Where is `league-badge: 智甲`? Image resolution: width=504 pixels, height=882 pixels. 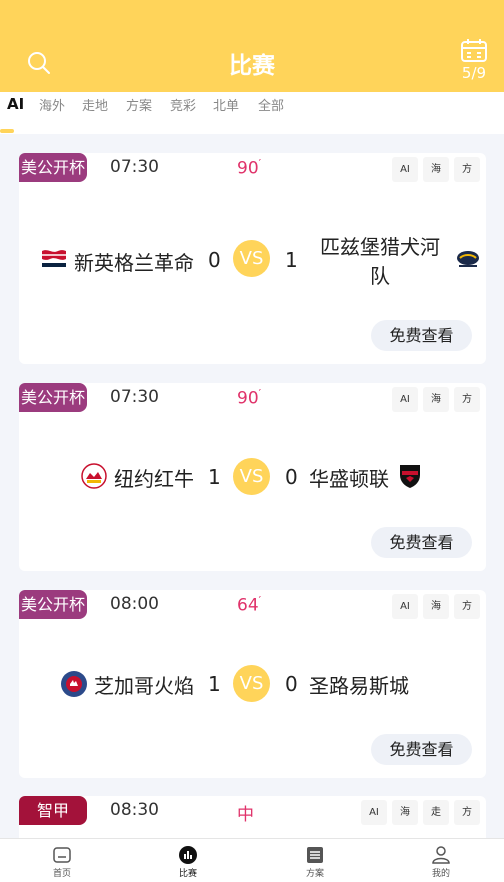
league-badge: 智甲 is located at coordinates (53, 810).